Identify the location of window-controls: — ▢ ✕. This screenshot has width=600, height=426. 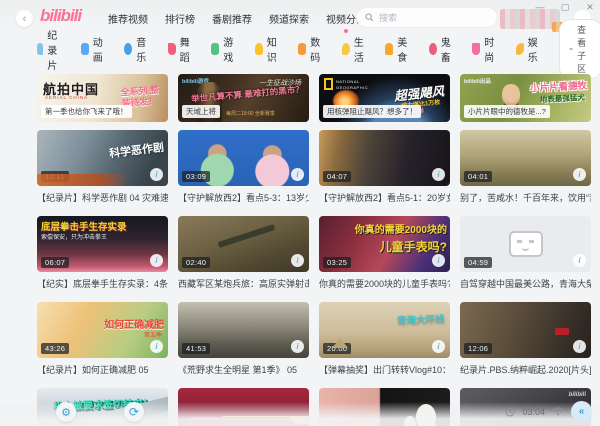
(565, 7).